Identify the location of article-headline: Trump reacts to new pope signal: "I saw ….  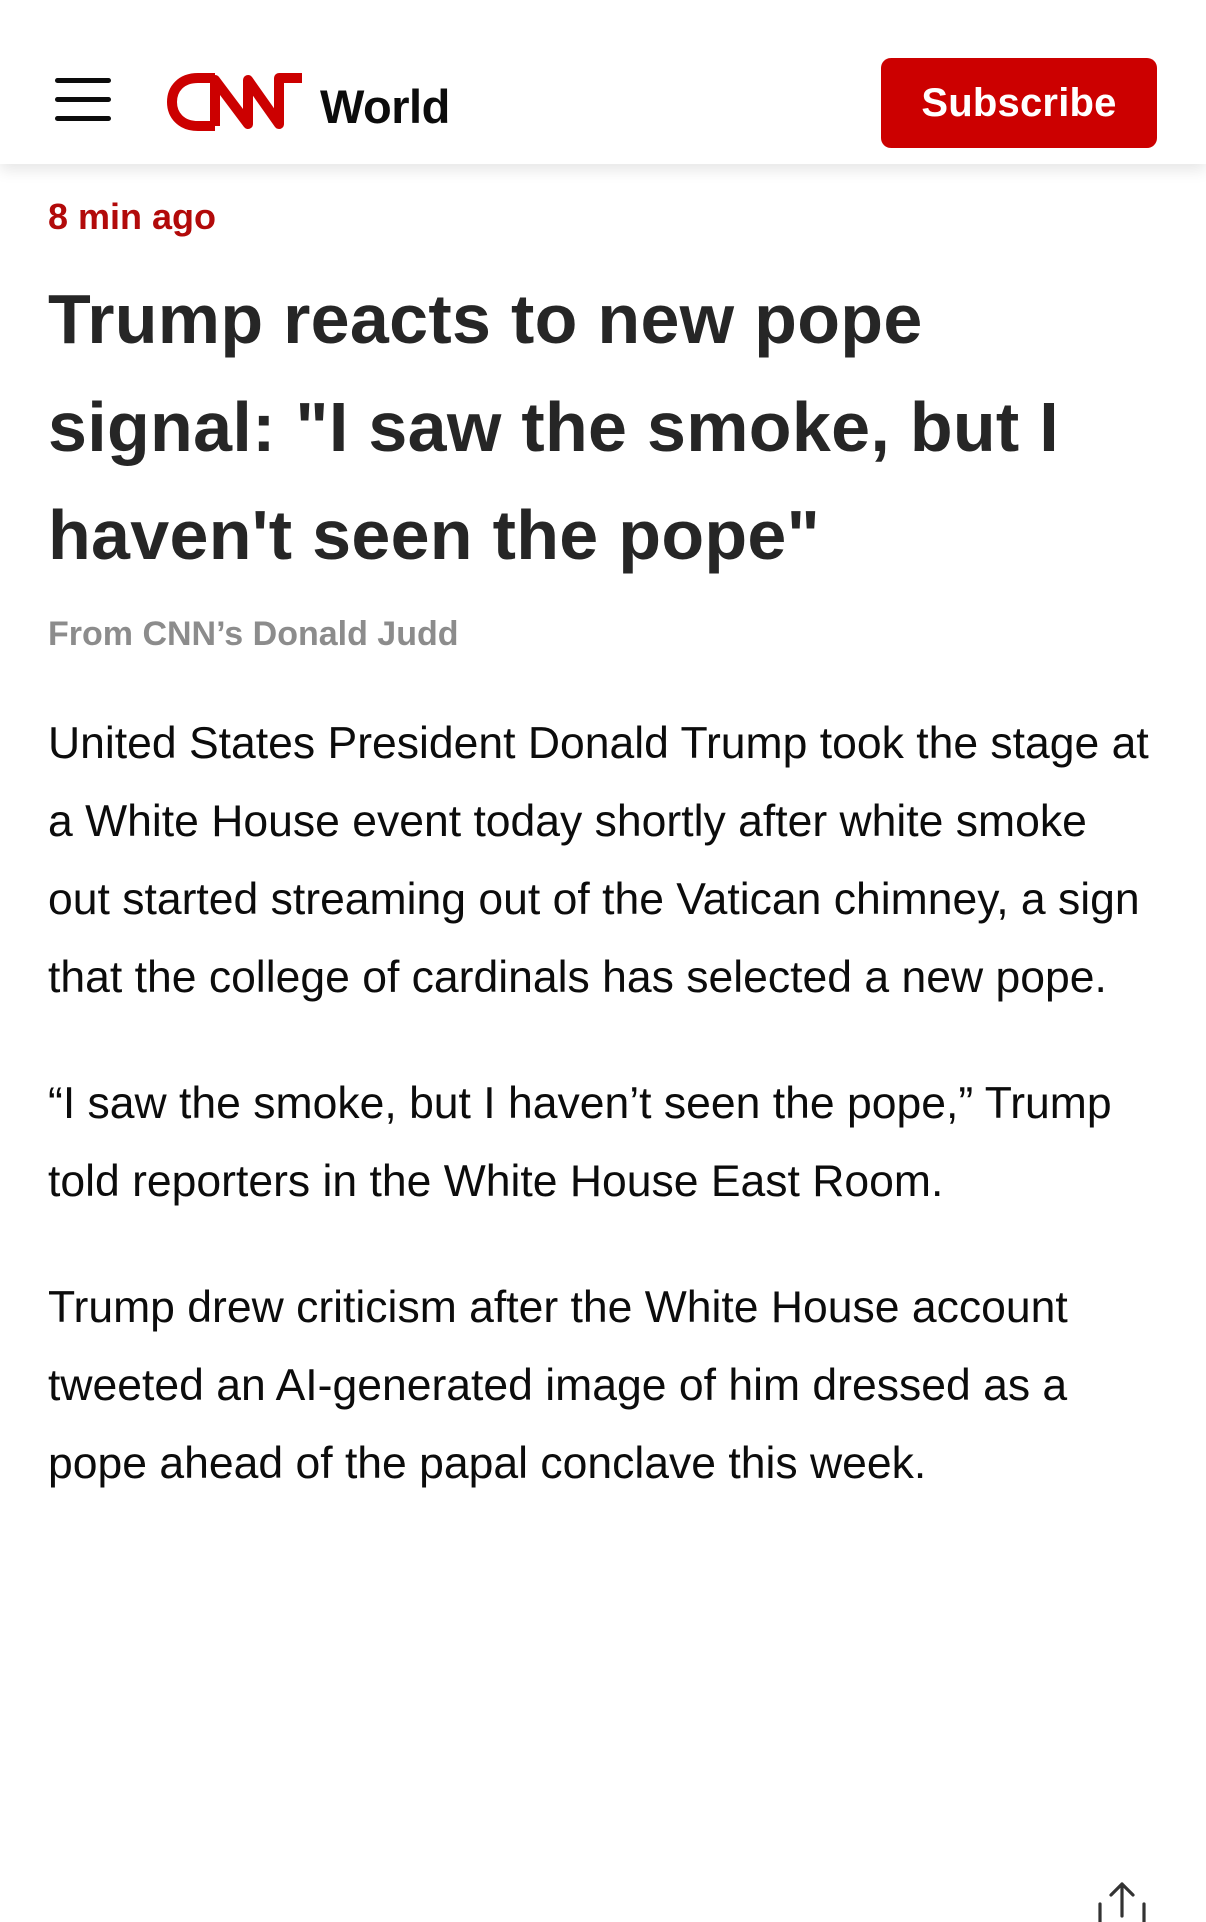
(554, 427).